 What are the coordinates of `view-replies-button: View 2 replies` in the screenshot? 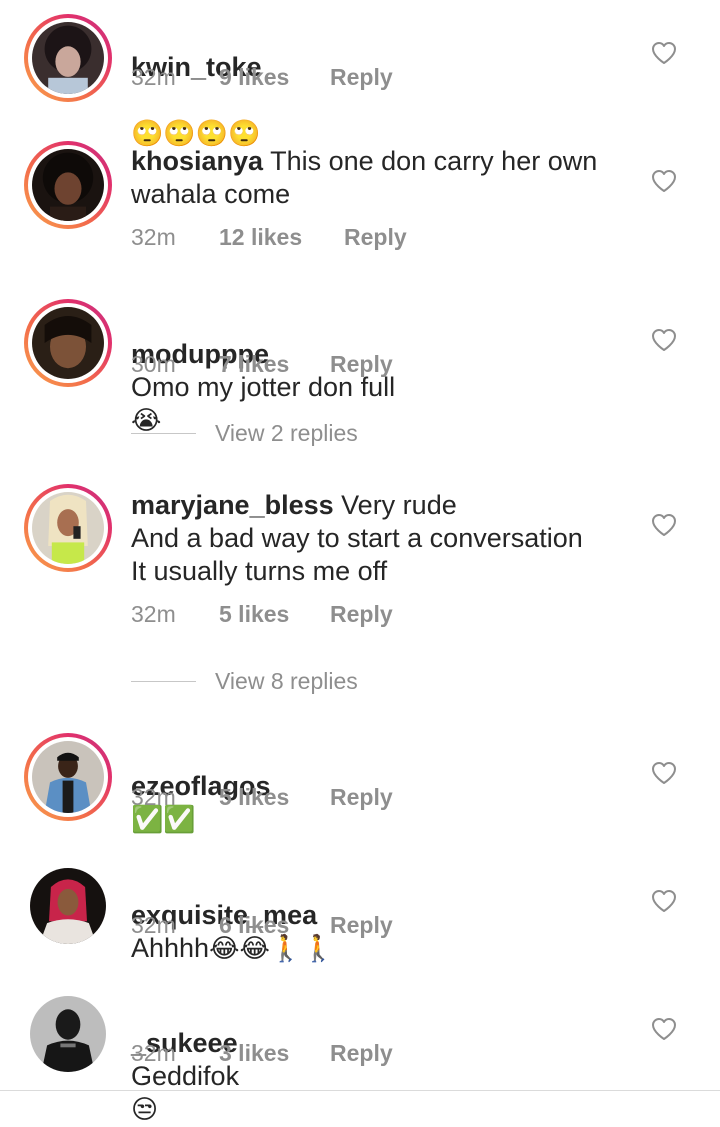 It's located at (244, 433).